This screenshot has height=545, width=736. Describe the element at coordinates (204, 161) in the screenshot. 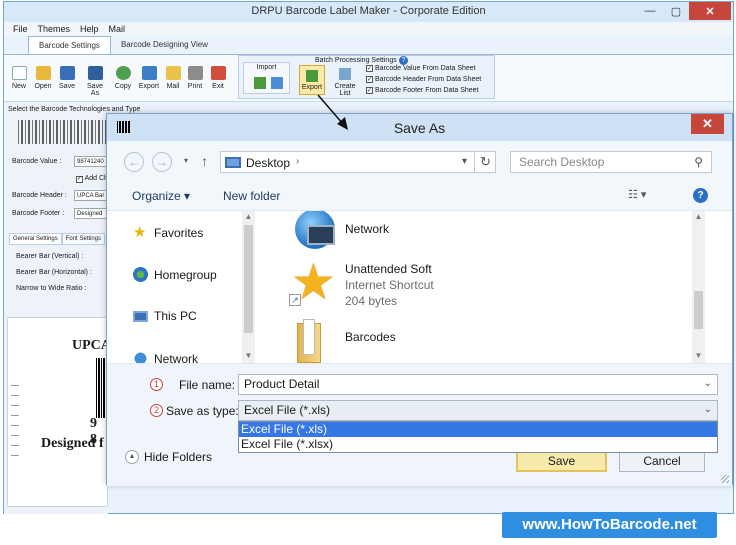

I see `up-arrow-icon: ↑` at that location.